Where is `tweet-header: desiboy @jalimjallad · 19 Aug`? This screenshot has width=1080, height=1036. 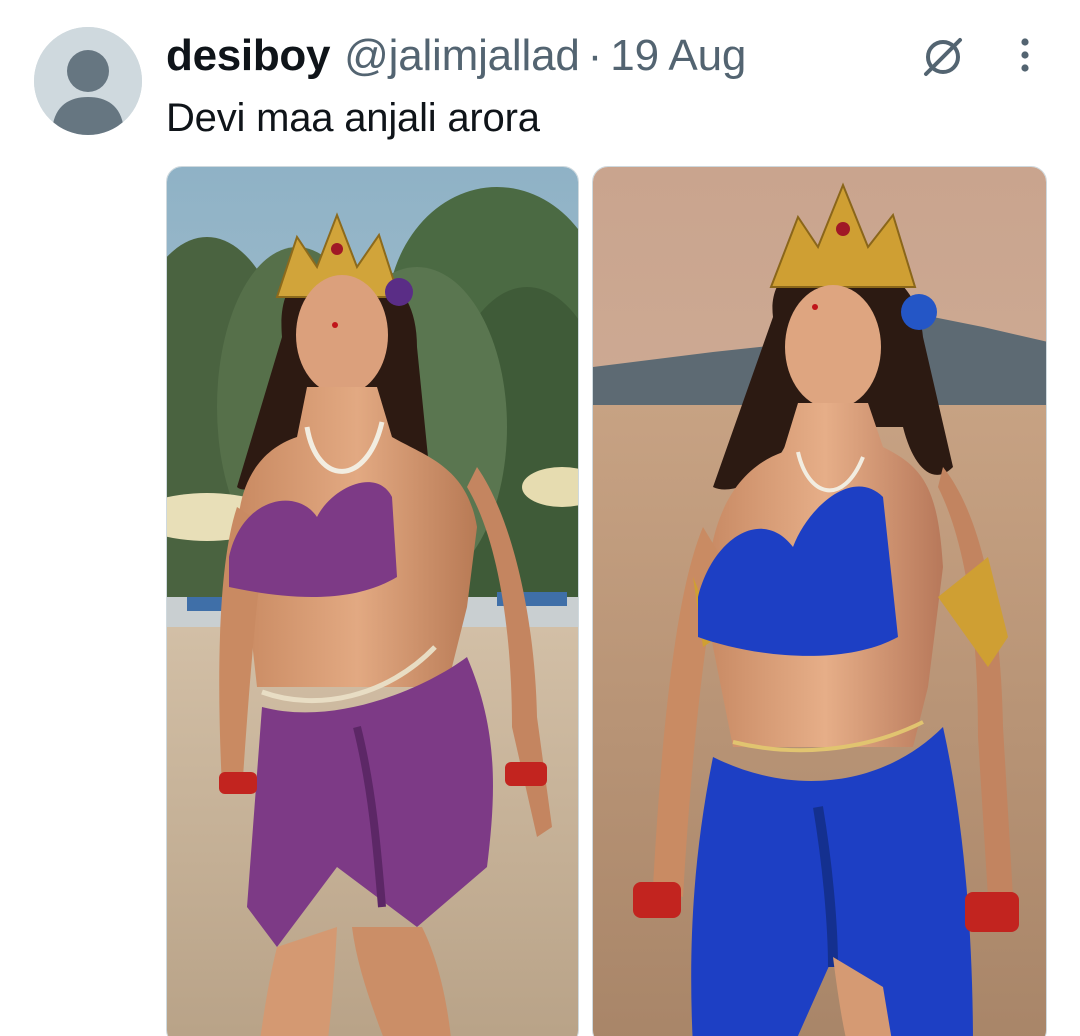
tweet-header: desiboy @jalimjallad · 19 Aug is located at coordinates (456, 56).